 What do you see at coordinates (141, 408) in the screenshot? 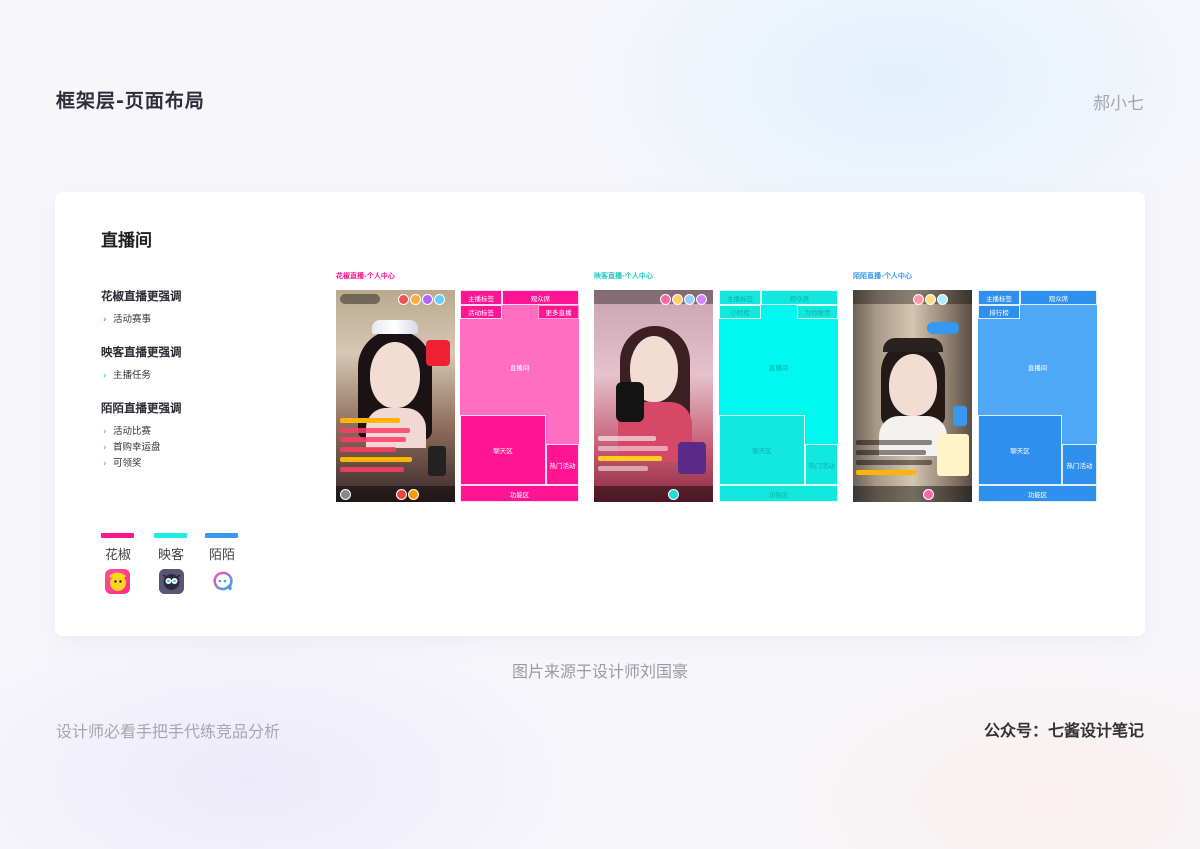
I see `section-heading-momo: 陌陌直播更强调` at bounding box center [141, 408].